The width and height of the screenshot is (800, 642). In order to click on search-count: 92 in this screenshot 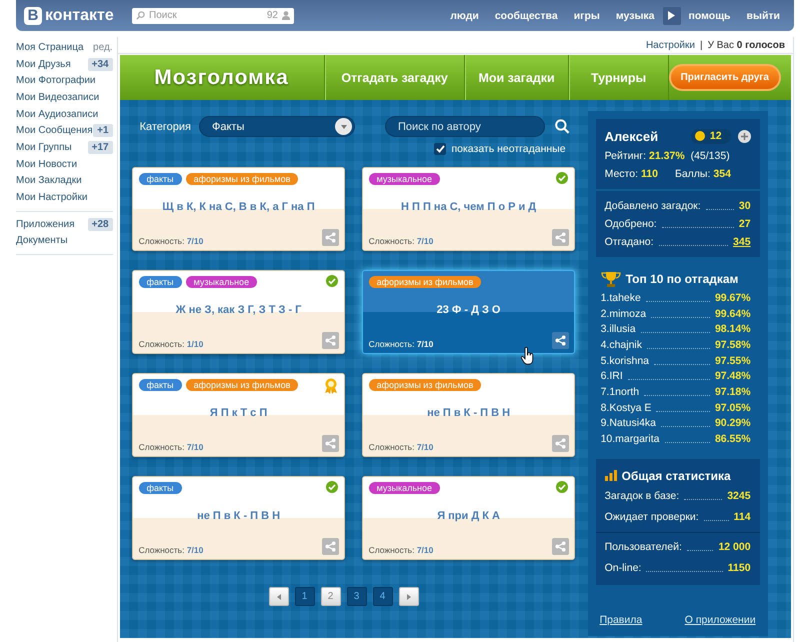, I will do `click(272, 15)`.